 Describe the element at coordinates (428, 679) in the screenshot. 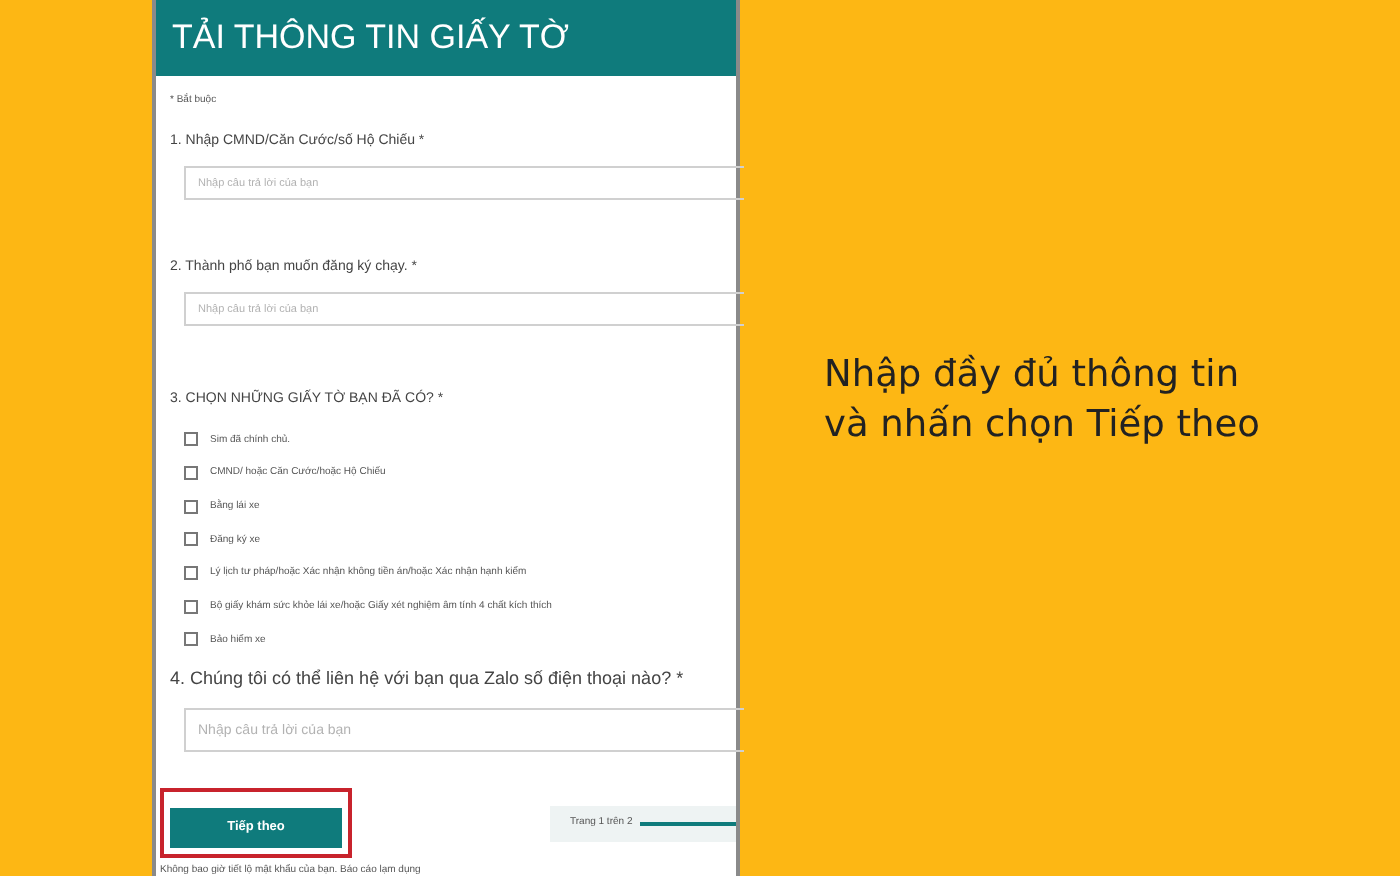

I see `question-label: 4. Chúng tôi có thể liên hệ với bạn qua Zalo số điện thoại nào? *` at that location.